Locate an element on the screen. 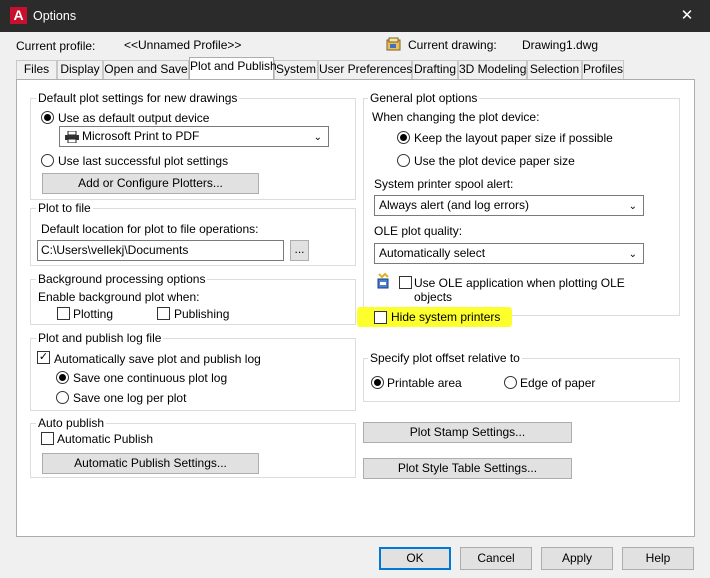  use-default-device-radio is located at coordinates (47, 117).